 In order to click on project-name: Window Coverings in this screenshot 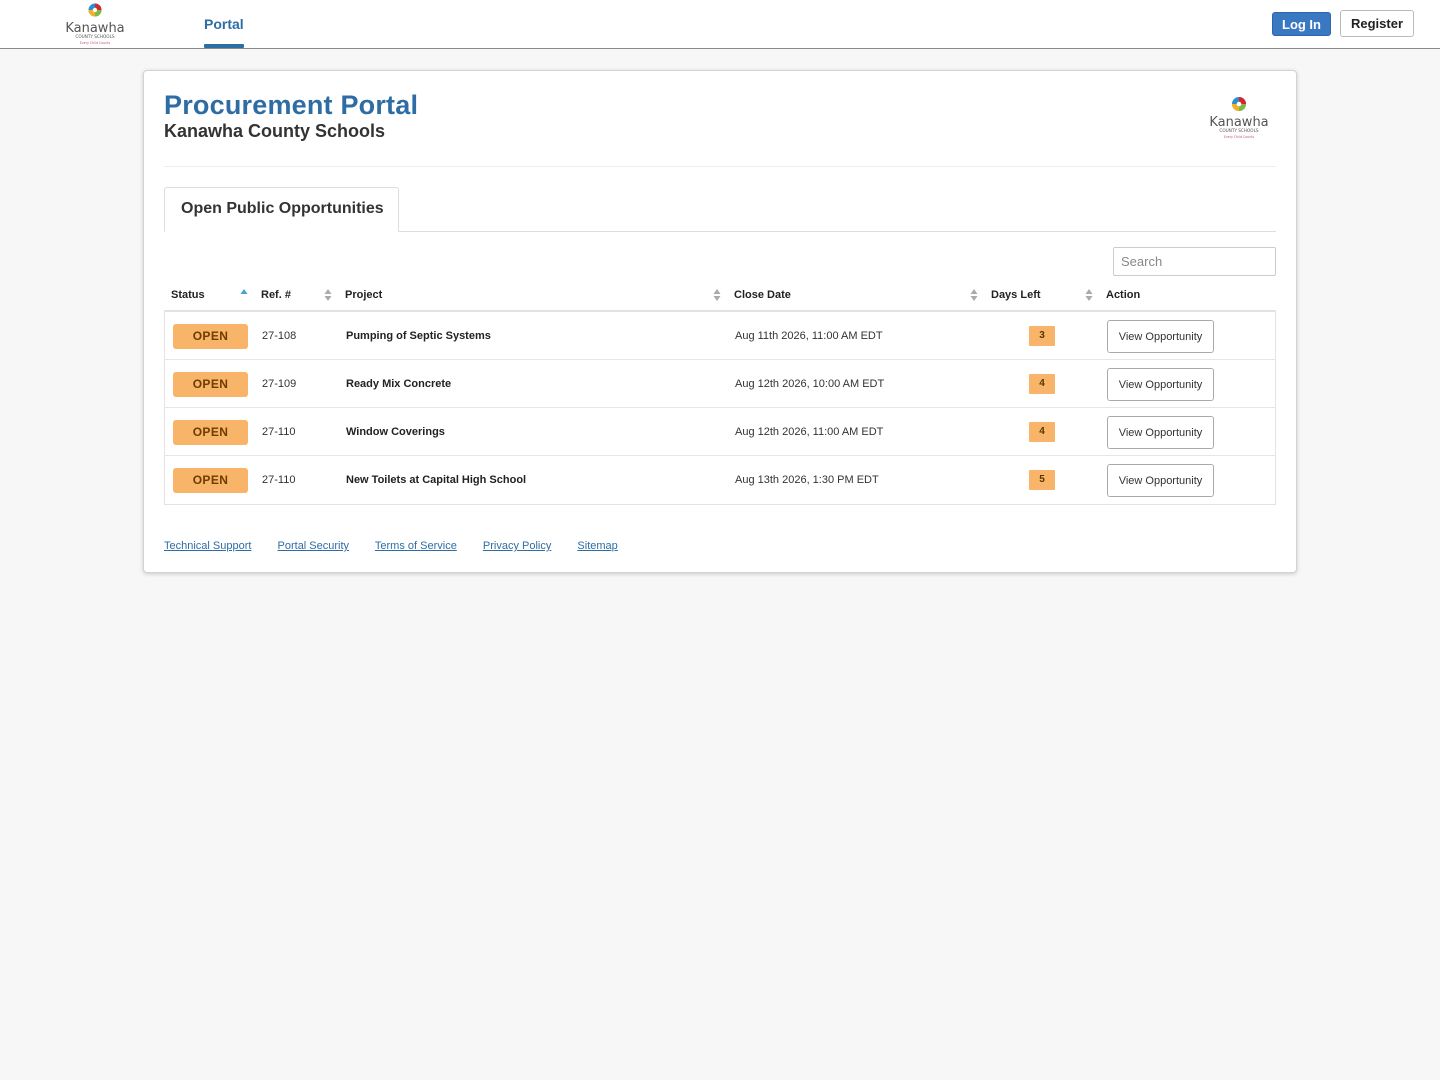, I will do `click(395, 432)`.